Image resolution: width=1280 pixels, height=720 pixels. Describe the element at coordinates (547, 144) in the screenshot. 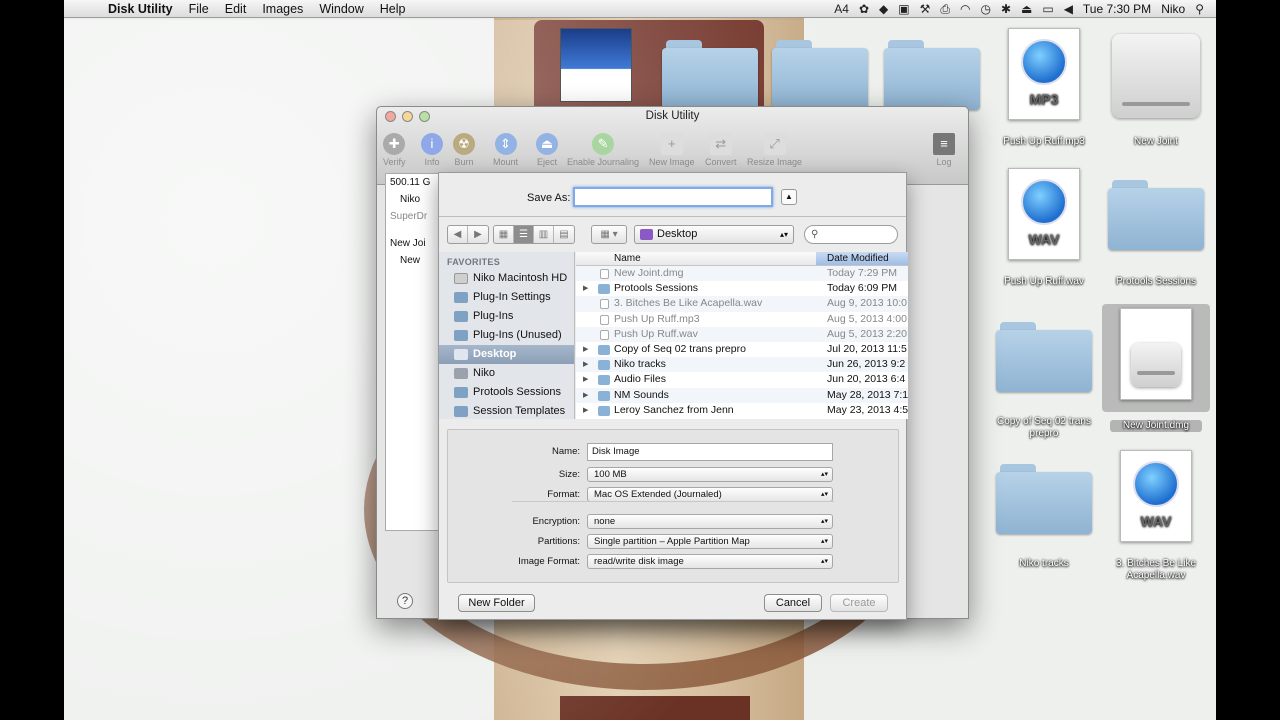

I see `eject-toolbar-icon: ⏏` at that location.